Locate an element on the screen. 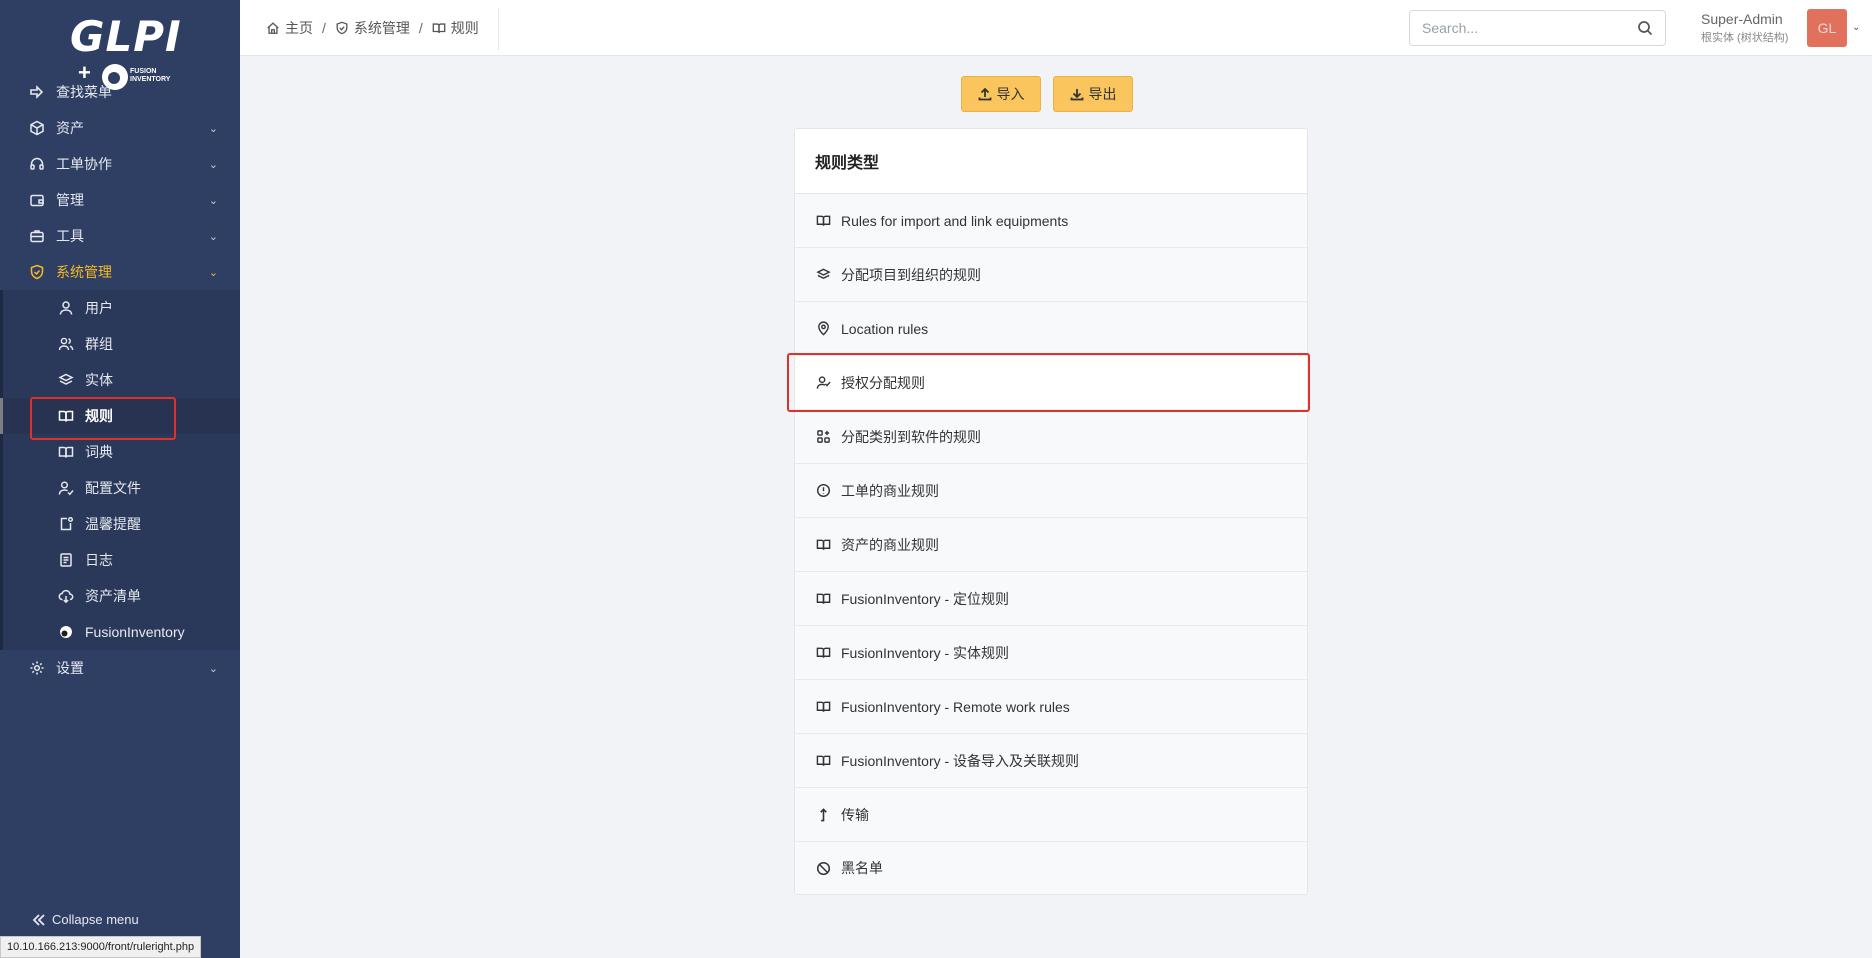 This screenshot has width=1872, height=958. sidebar-item-fusioninventory: FusionInventory is located at coordinates (121, 632).